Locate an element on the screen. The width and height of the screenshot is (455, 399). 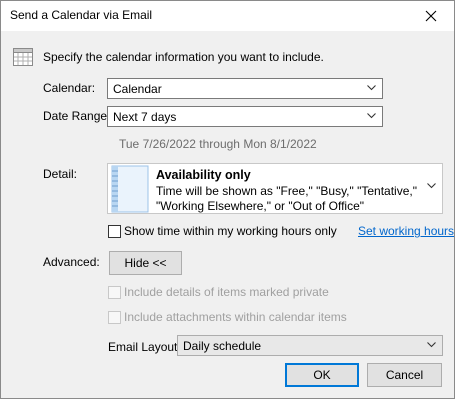
email-layout-label: Email Layout: is located at coordinates (144, 347).